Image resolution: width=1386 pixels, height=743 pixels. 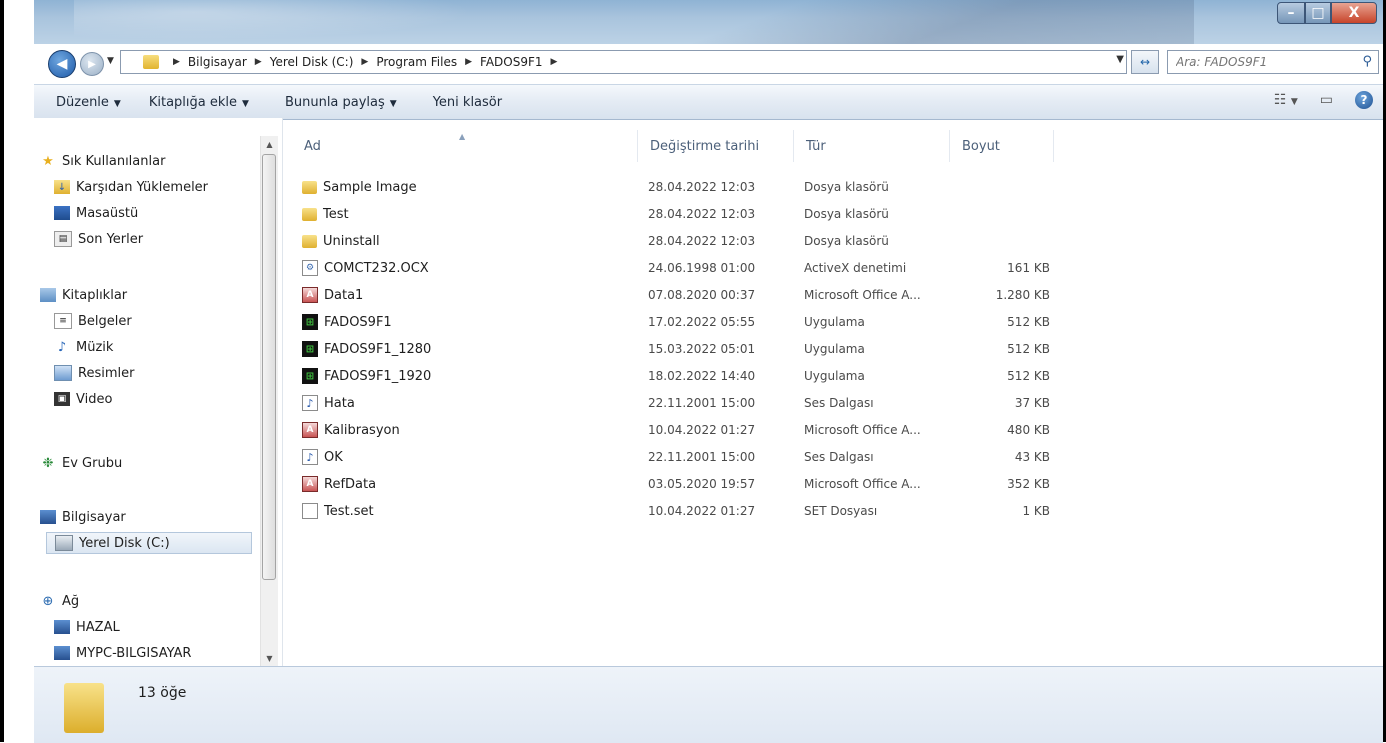 I want to click on drive-icon, so click(x=64, y=543).